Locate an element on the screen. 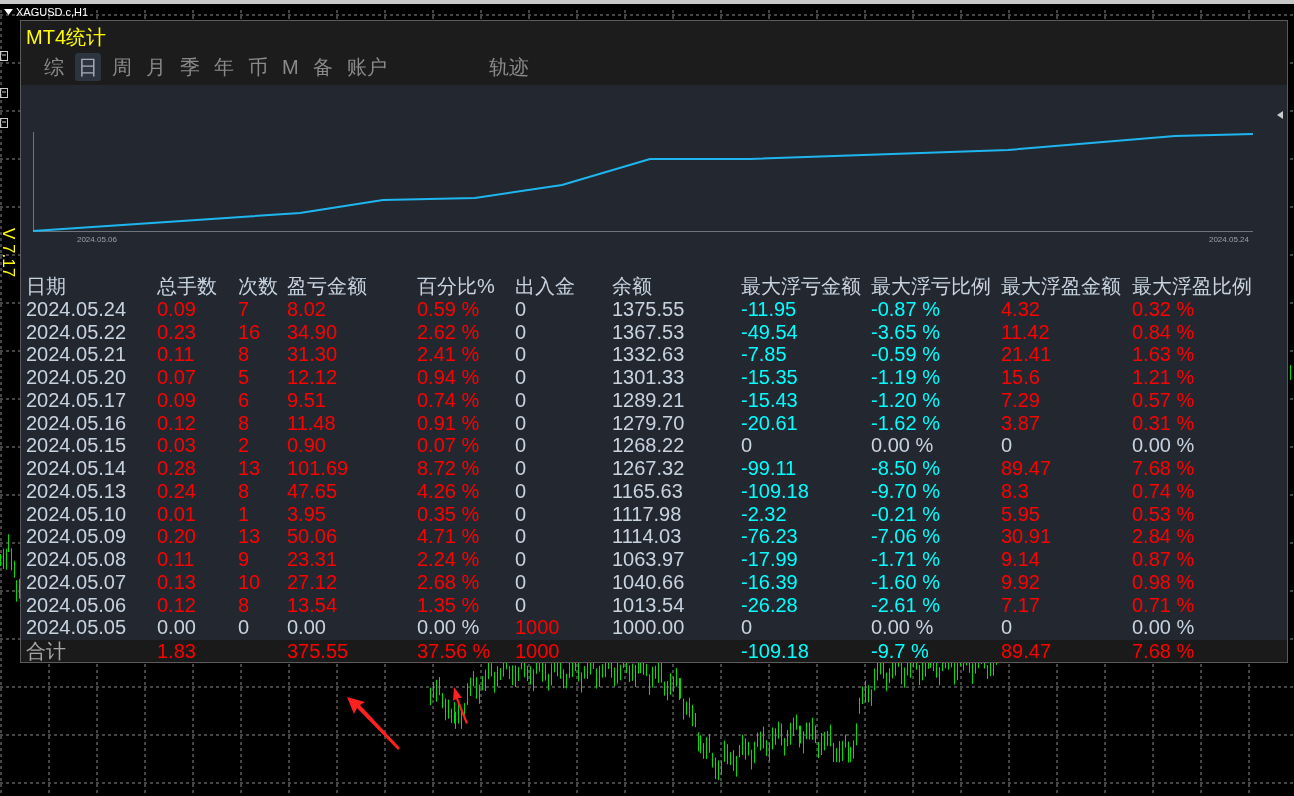 The image size is (1294, 796). table-cell-text: 2.41 % is located at coordinates (449, 354).